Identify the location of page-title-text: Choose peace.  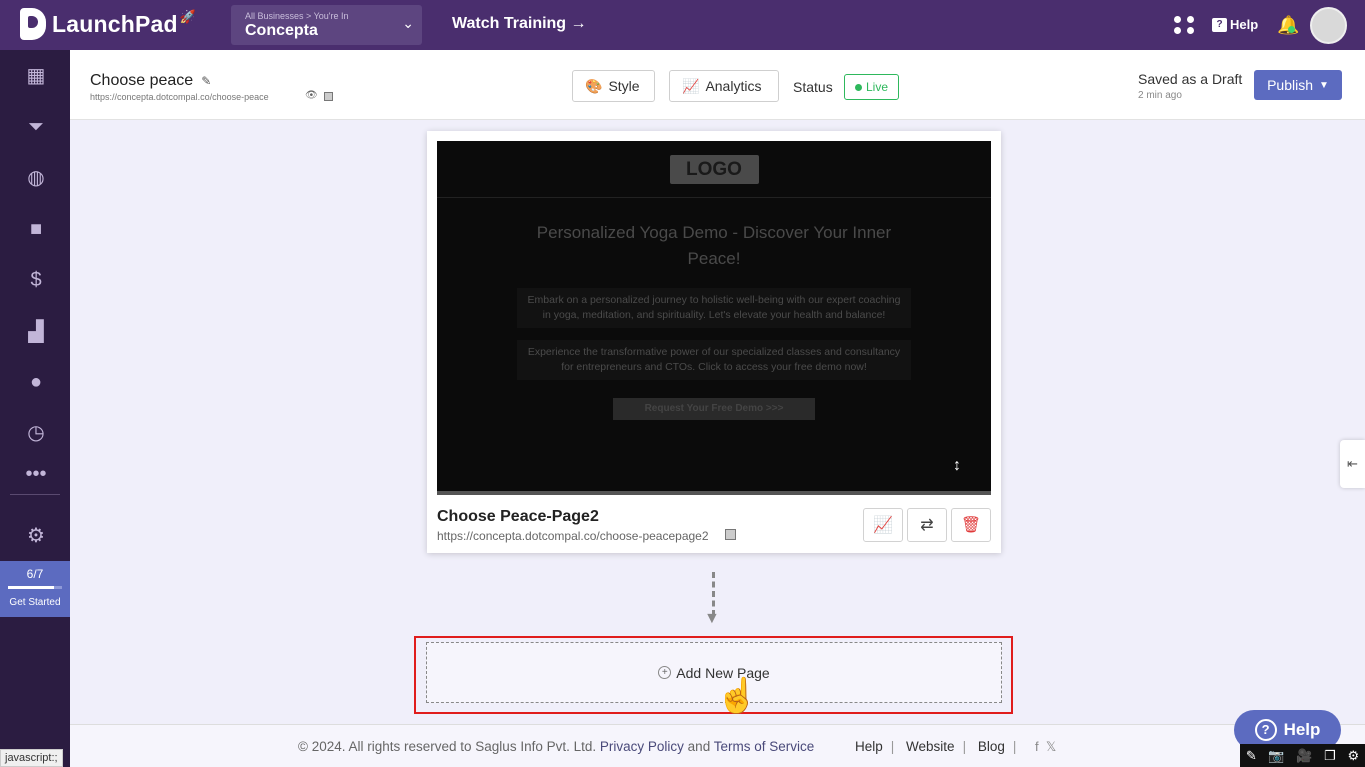
(142, 80).